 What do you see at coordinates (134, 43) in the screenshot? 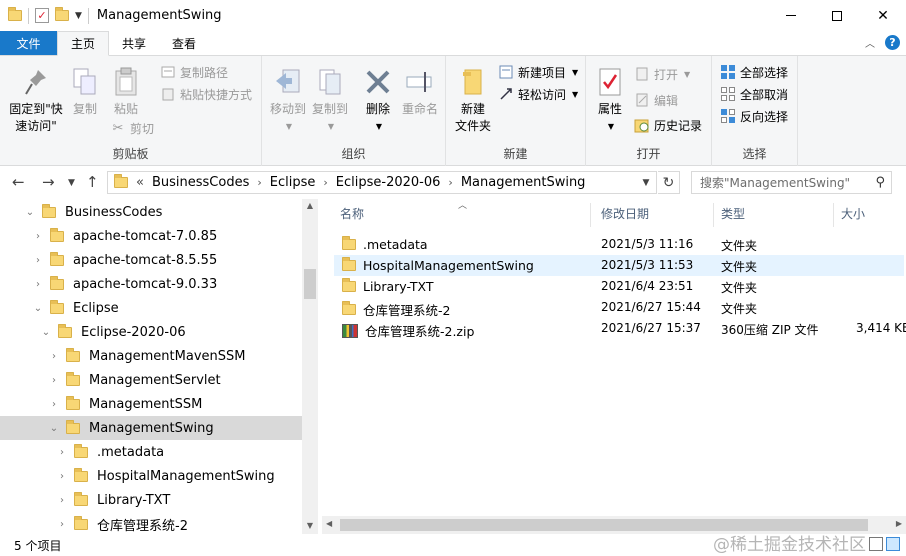
I see `tab-share: 共享` at bounding box center [134, 43].